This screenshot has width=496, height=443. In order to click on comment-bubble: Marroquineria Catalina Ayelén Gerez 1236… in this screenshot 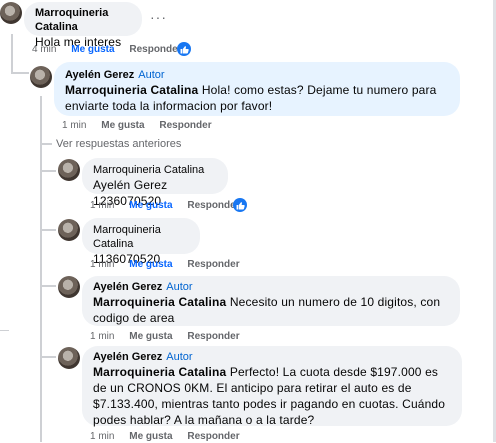, I will do `click(155, 183)`.